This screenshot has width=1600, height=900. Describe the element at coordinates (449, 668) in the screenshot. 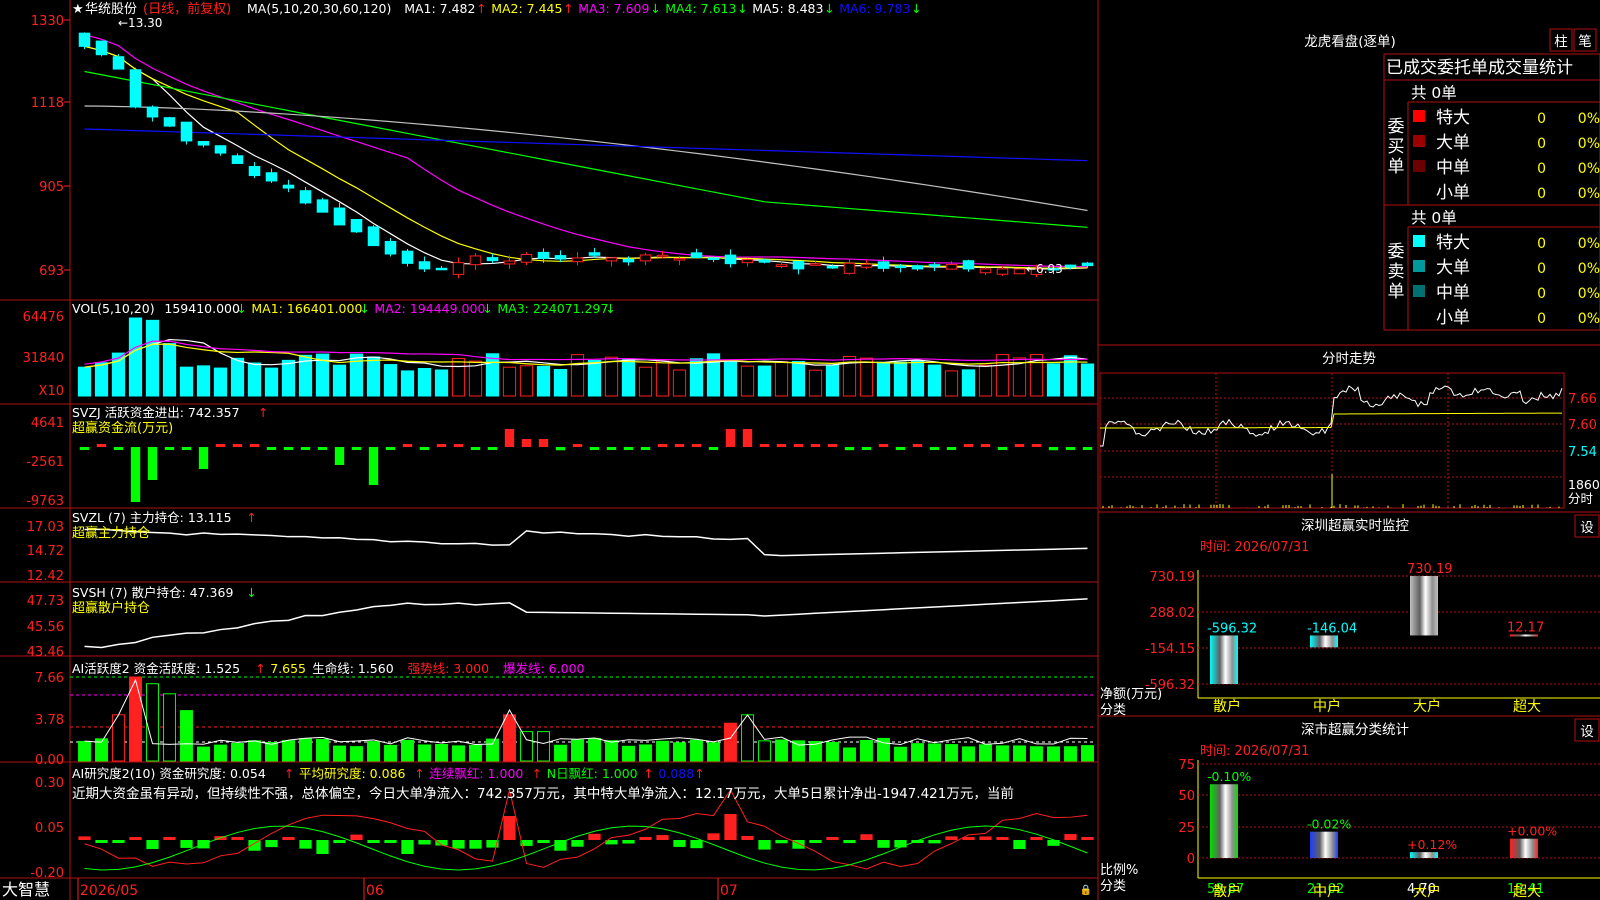

I see `active-header-3: 强势线: 3.000` at that location.